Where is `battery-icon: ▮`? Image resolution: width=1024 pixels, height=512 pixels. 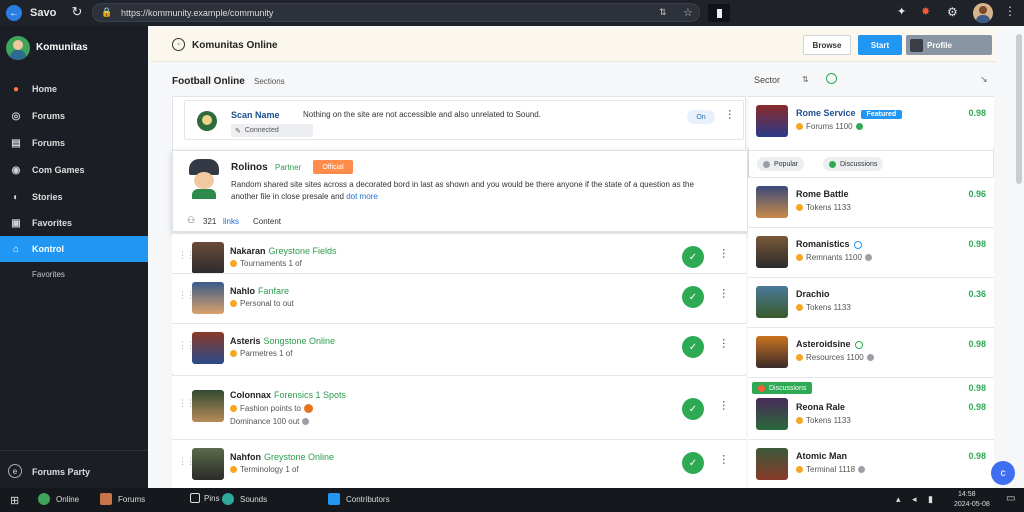
battery-icon: ▮ is located at coordinates (930, 499).